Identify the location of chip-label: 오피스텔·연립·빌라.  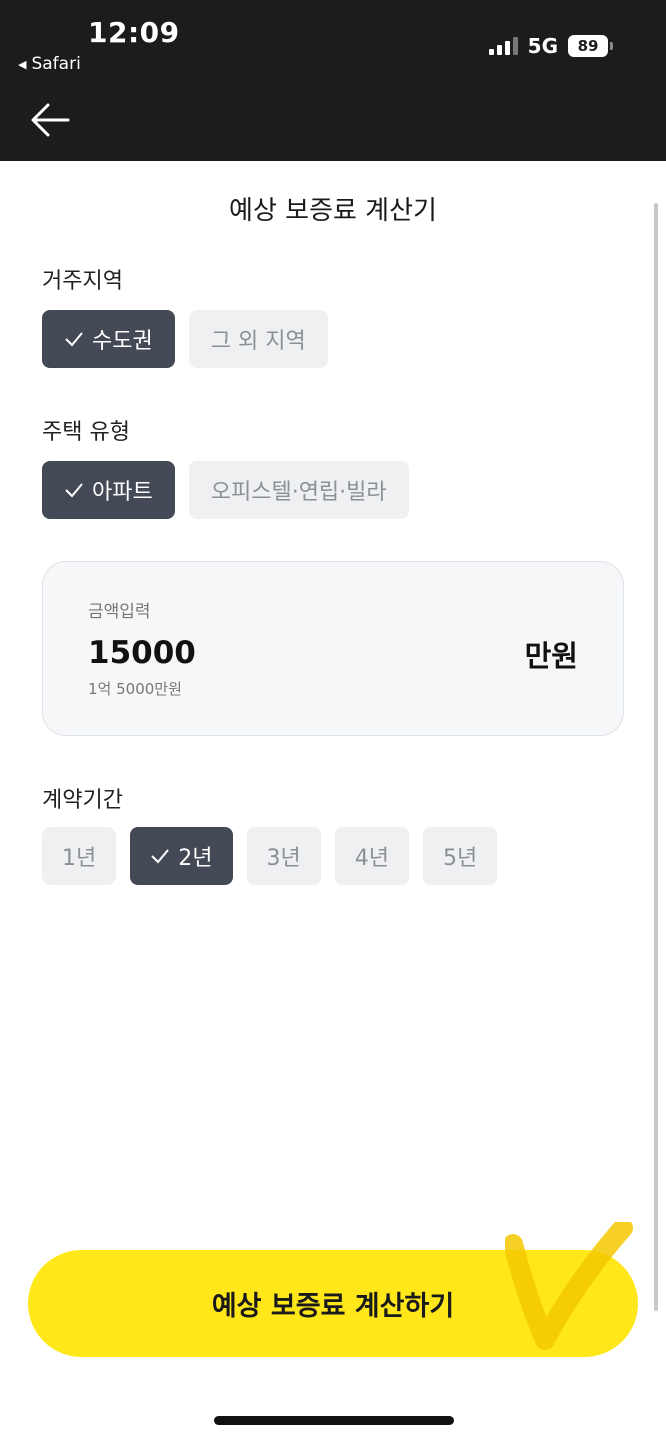
(298, 492).